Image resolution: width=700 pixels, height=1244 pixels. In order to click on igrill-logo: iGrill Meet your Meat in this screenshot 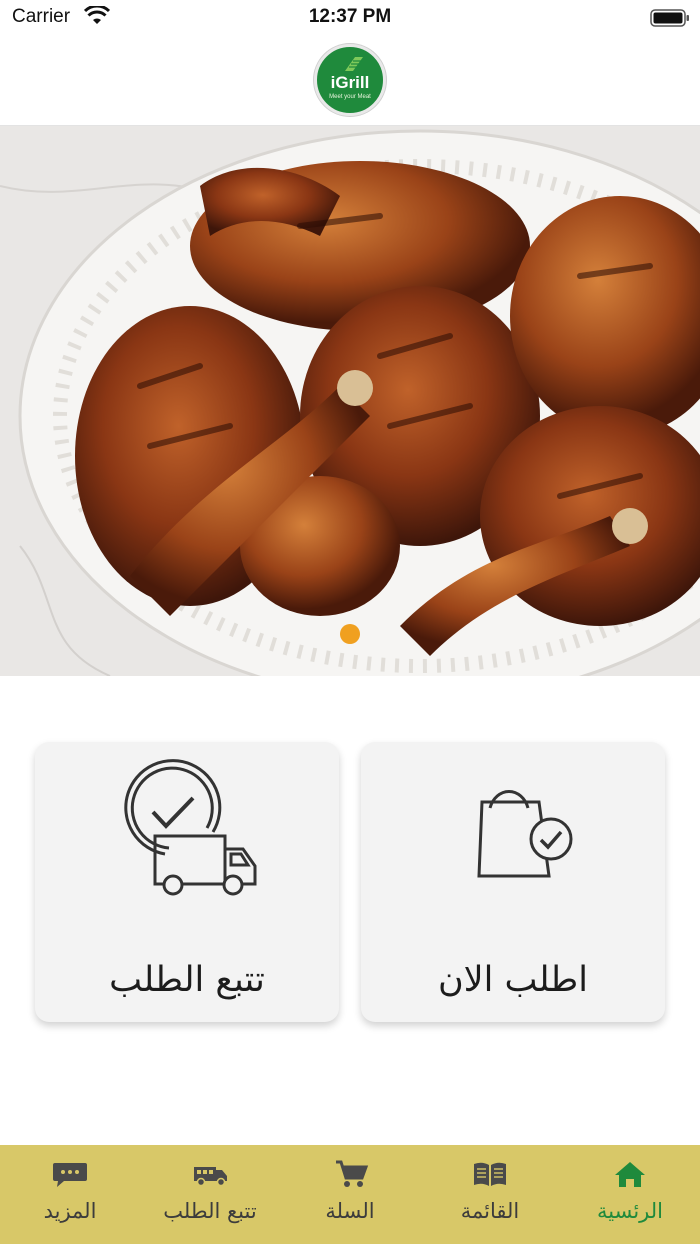, I will do `click(350, 80)`.